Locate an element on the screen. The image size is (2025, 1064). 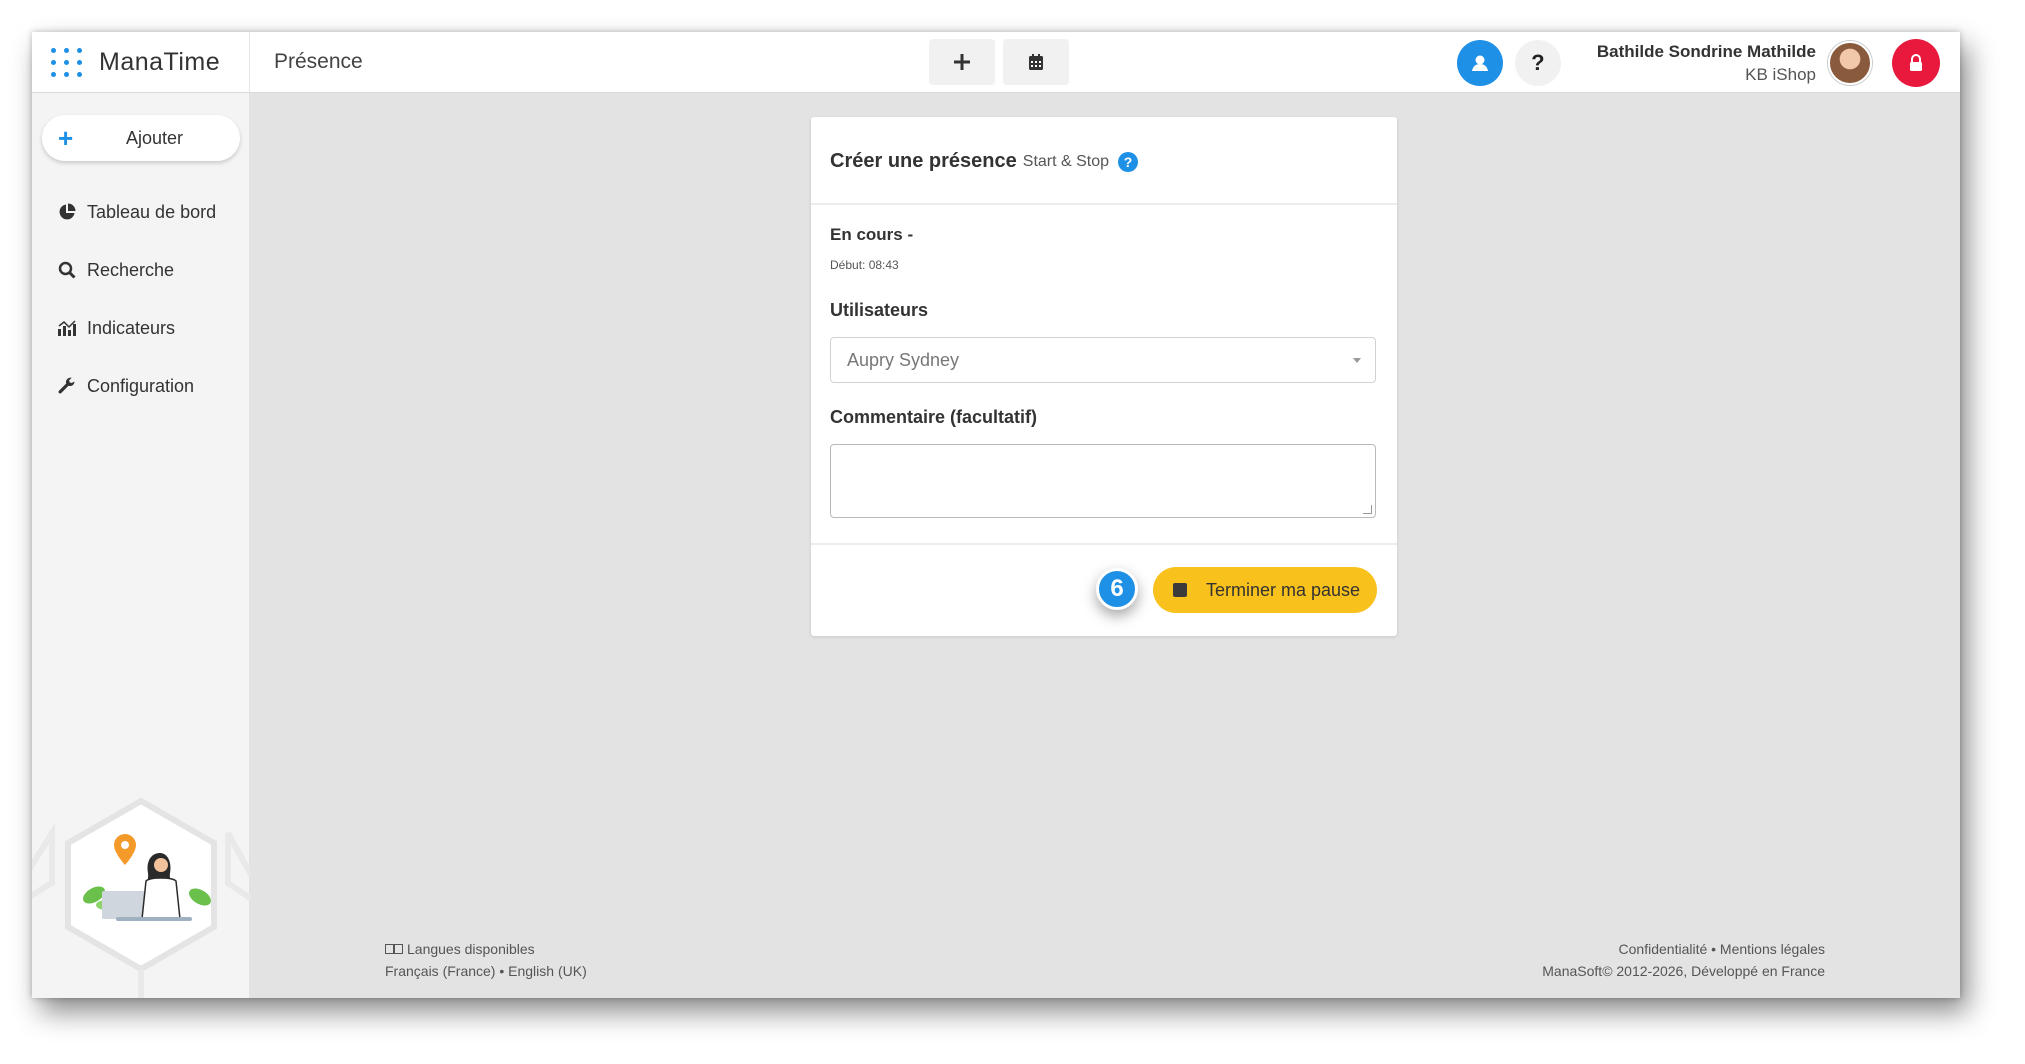
end-pause-label: Terminer ma pause is located at coordinates (1283, 589).